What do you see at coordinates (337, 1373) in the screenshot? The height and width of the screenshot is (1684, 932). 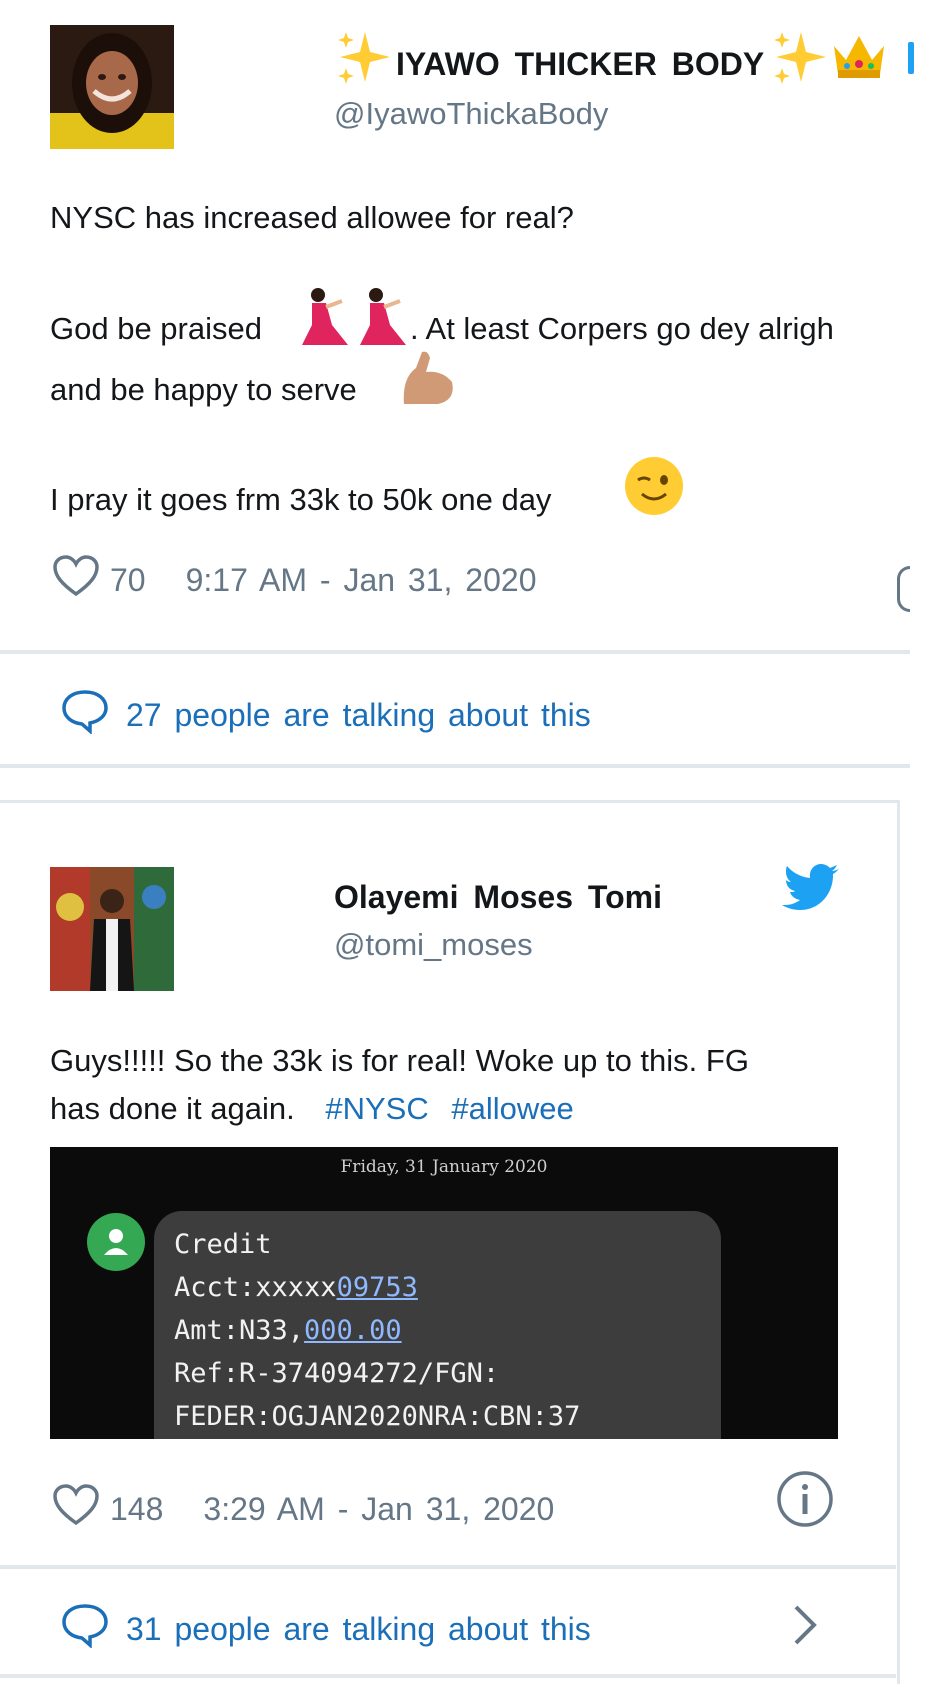 I see `sms-line: Ref:R-374094272/FGN:` at bounding box center [337, 1373].